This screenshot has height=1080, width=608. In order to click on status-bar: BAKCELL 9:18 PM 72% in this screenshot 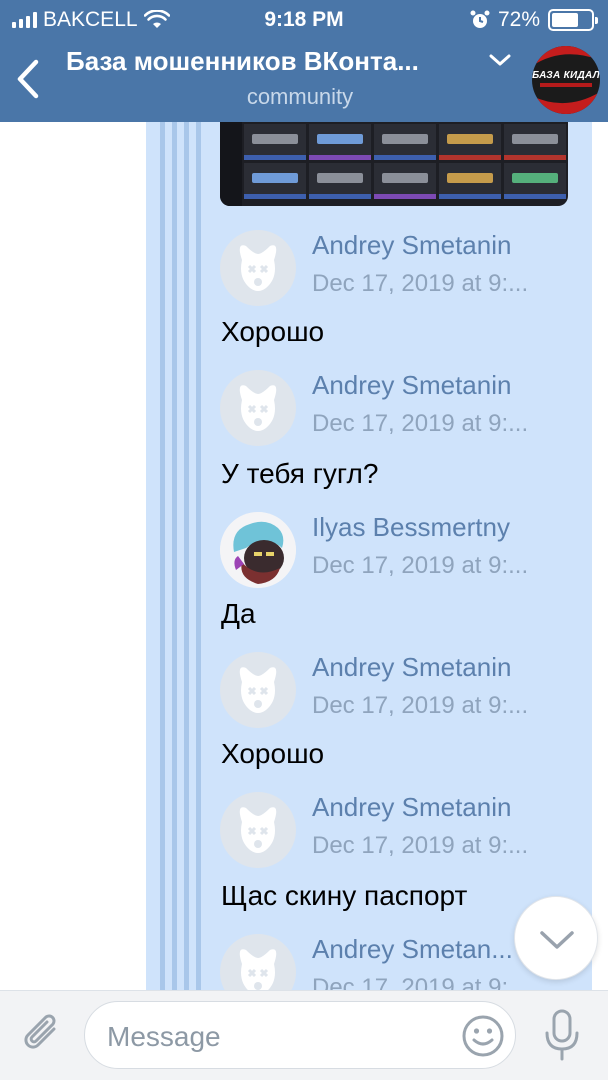, I will do `click(304, 20)`.